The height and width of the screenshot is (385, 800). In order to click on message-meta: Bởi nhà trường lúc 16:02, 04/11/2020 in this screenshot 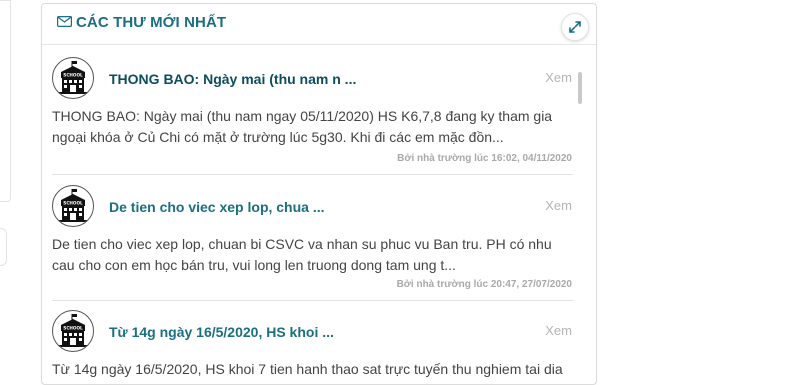, I will do `click(484, 158)`.